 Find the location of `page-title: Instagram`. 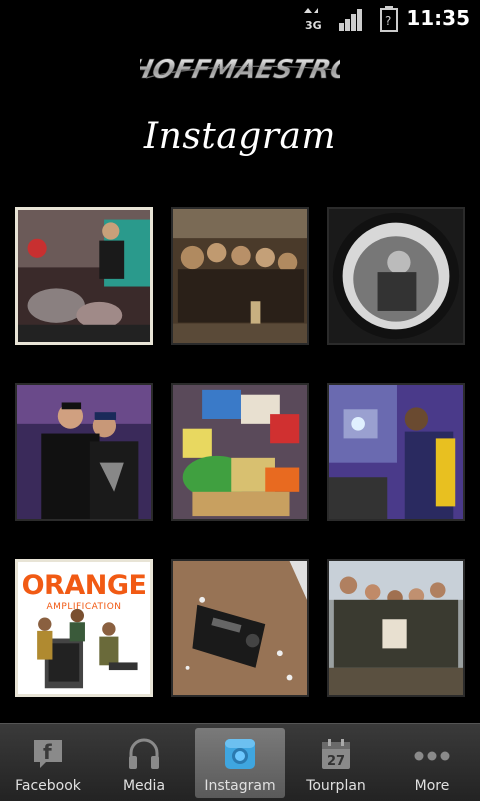

page-title: Instagram is located at coordinates (240, 136).